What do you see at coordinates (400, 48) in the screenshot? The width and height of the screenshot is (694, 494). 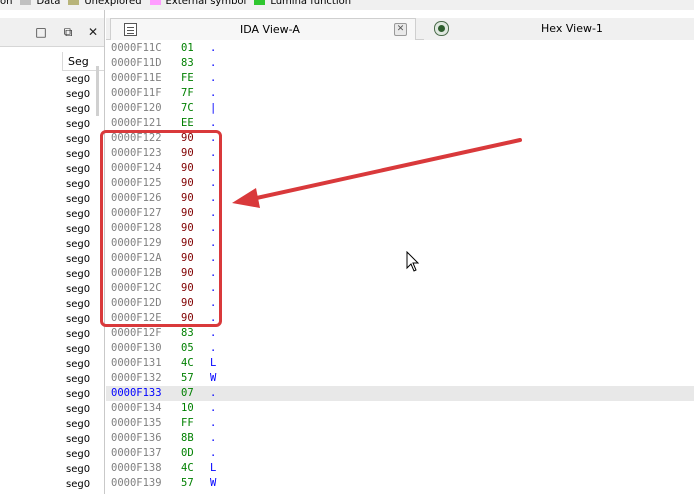 I see `listing-row: 0000F11C 01.` at bounding box center [400, 48].